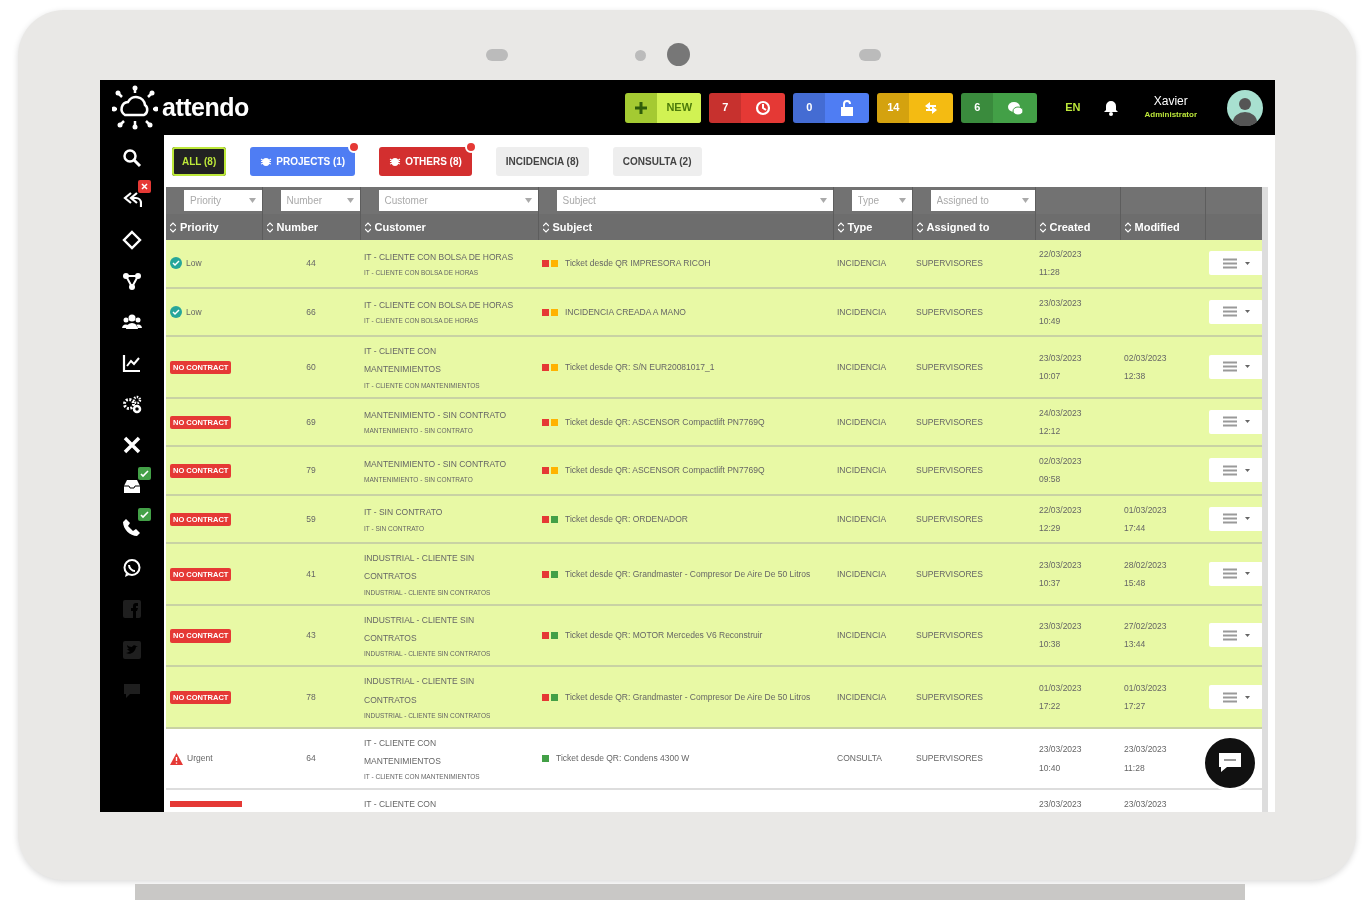  Describe the element at coordinates (132, 608) in the screenshot. I see `facebook-icon` at that location.